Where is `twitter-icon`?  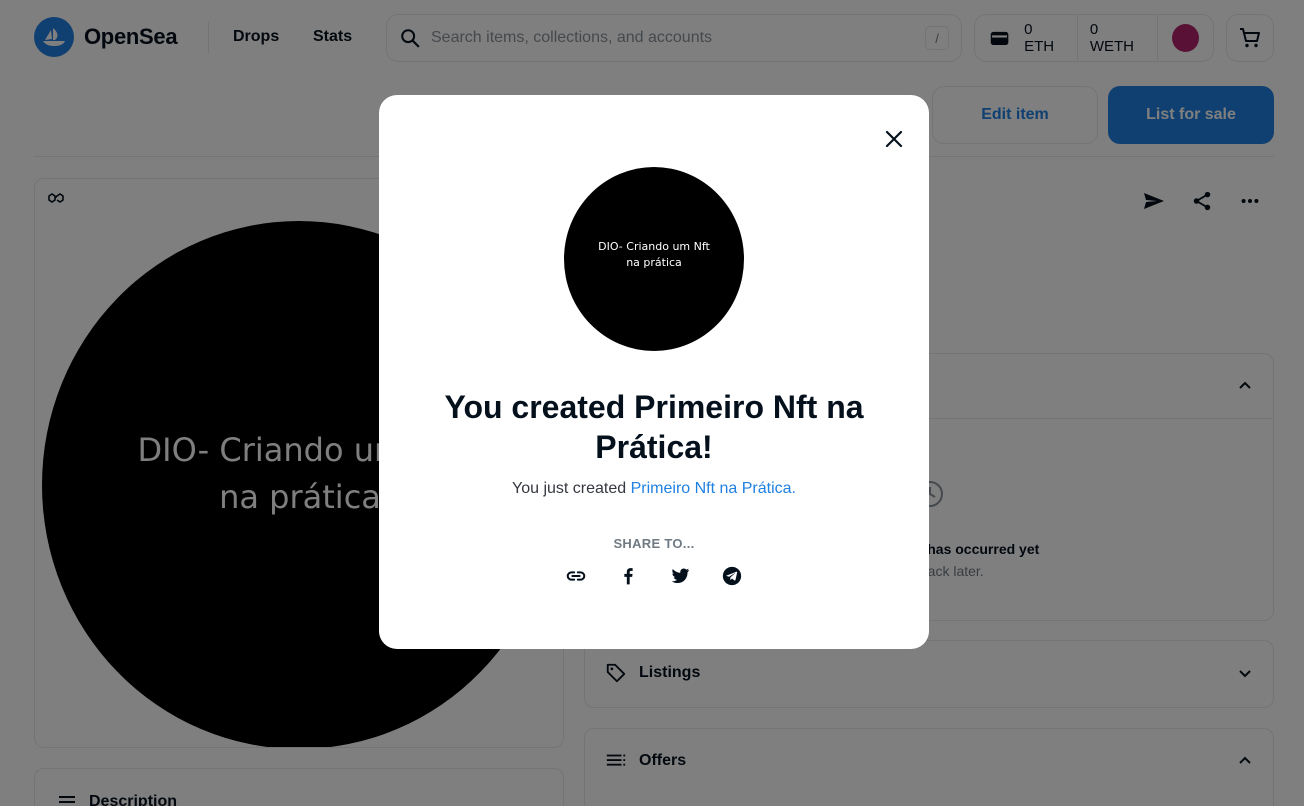 twitter-icon is located at coordinates (680, 576).